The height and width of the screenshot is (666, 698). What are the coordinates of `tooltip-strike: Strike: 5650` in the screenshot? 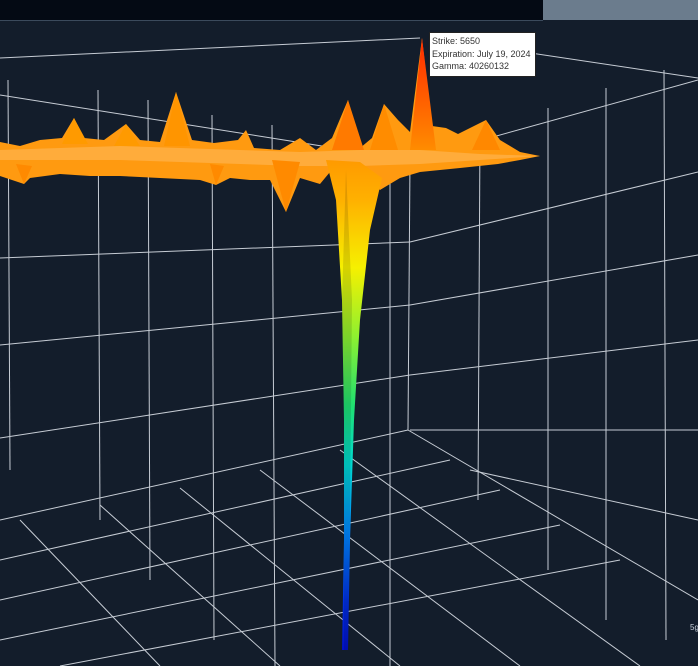 It's located at (456, 41).